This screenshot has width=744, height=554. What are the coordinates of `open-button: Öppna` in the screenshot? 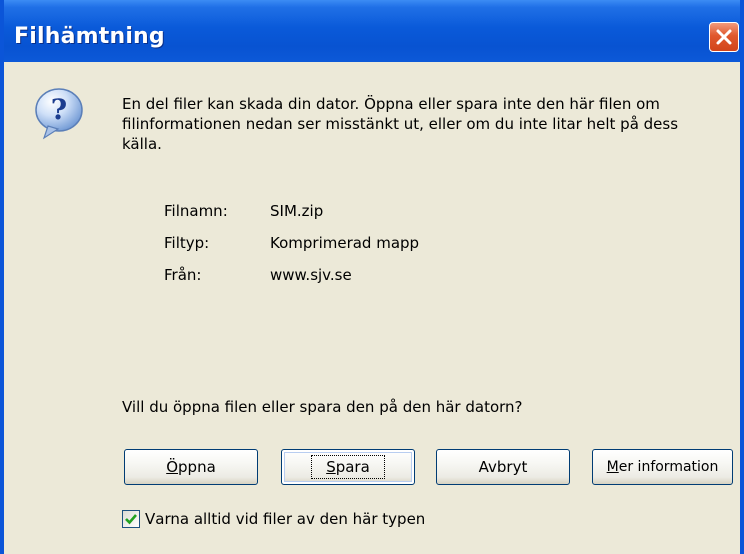 It's located at (191, 467).